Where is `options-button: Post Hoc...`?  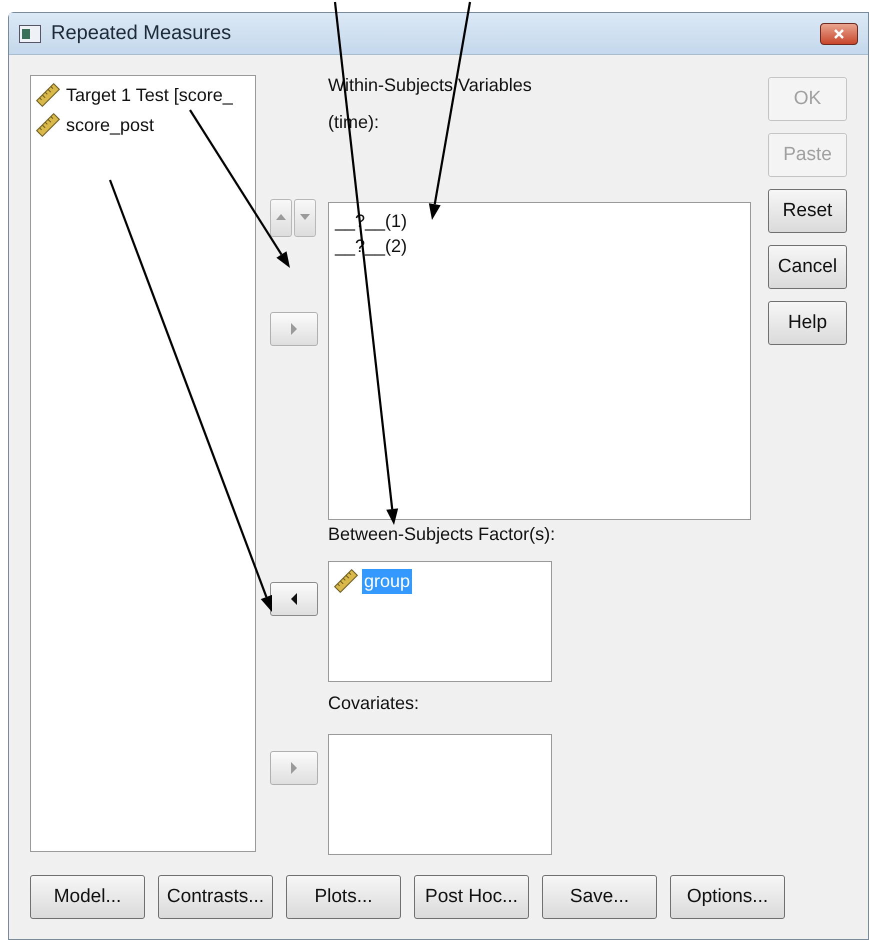 options-button: Post Hoc... is located at coordinates (471, 897).